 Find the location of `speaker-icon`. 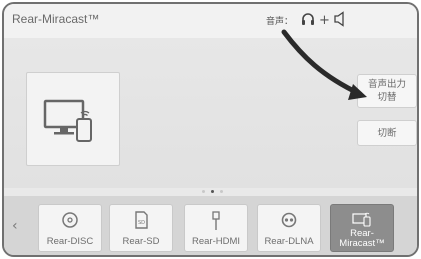

speaker-icon is located at coordinates (340, 20).